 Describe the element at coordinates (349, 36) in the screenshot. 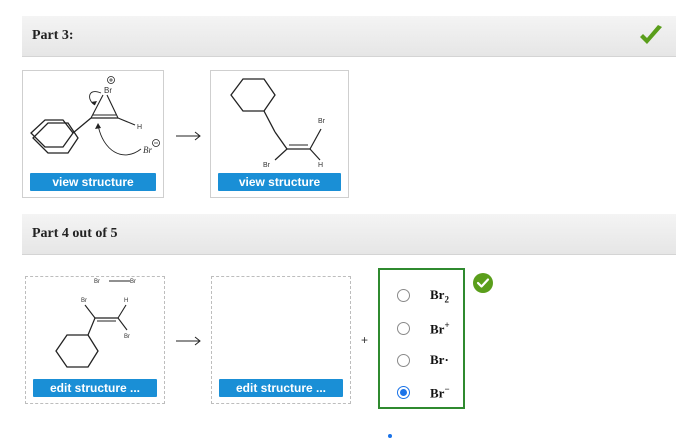

I see `part3-header: Part 3:` at that location.